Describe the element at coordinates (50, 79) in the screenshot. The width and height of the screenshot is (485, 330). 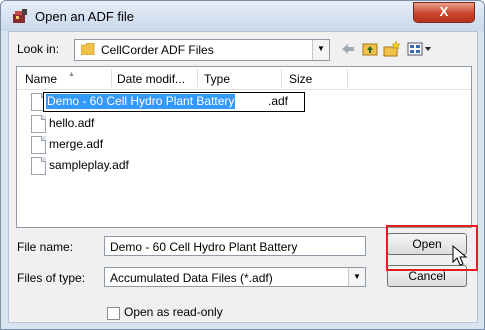
I see `column-header-name: ▲ Name` at that location.